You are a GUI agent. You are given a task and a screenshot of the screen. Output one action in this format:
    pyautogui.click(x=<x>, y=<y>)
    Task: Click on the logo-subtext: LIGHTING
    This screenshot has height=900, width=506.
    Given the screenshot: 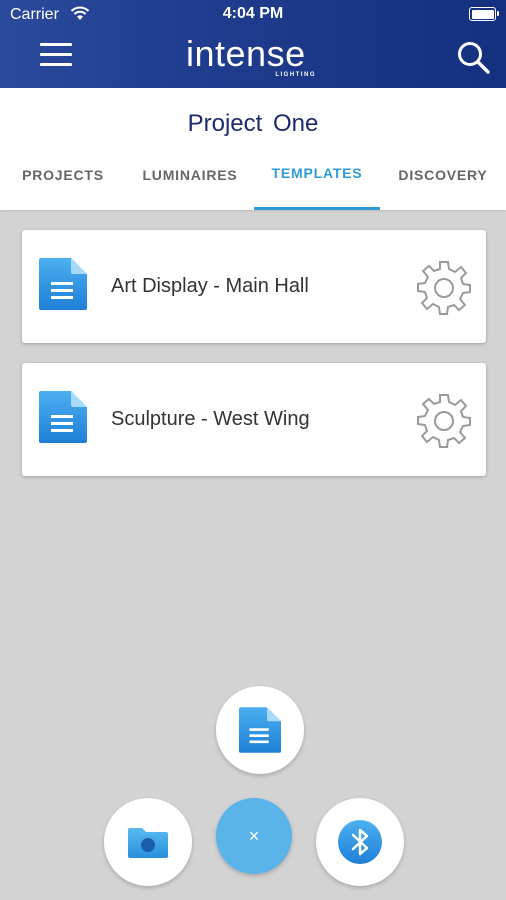 What is the action you would take?
    pyautogui.click(x=295, y=75)
    